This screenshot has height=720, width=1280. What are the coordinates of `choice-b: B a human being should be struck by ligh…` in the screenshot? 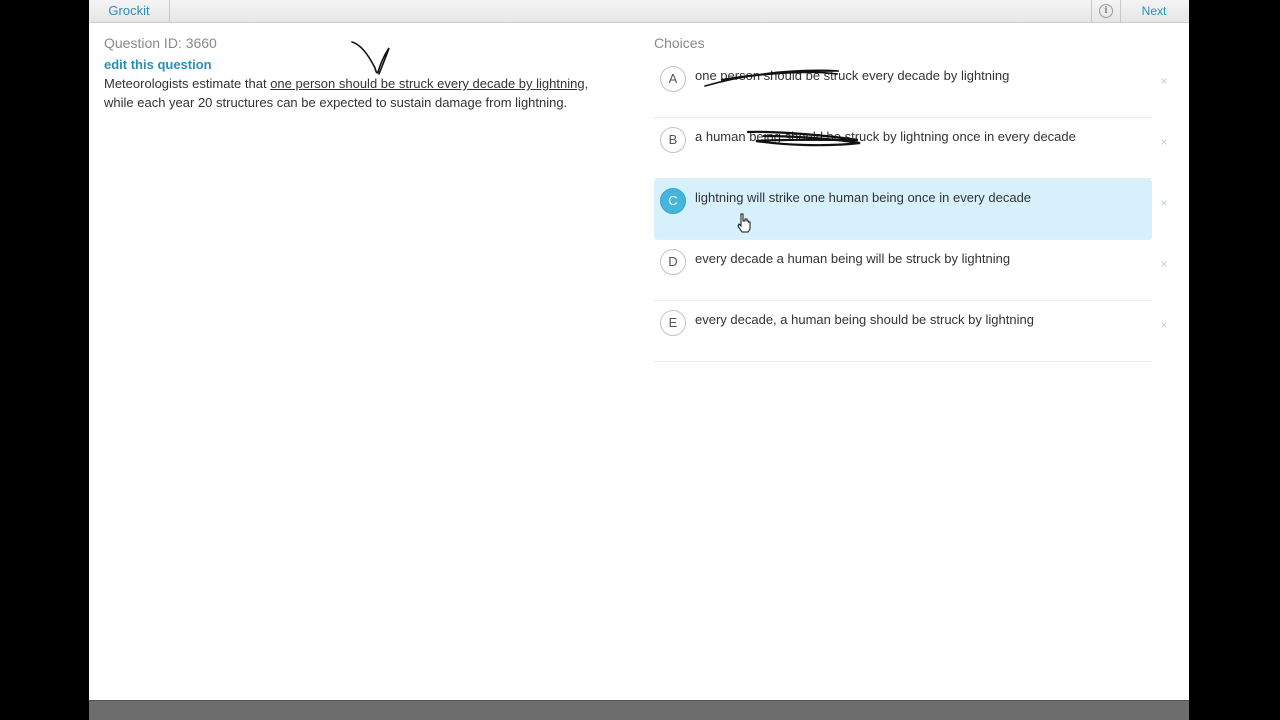 It's located at (911, 148).